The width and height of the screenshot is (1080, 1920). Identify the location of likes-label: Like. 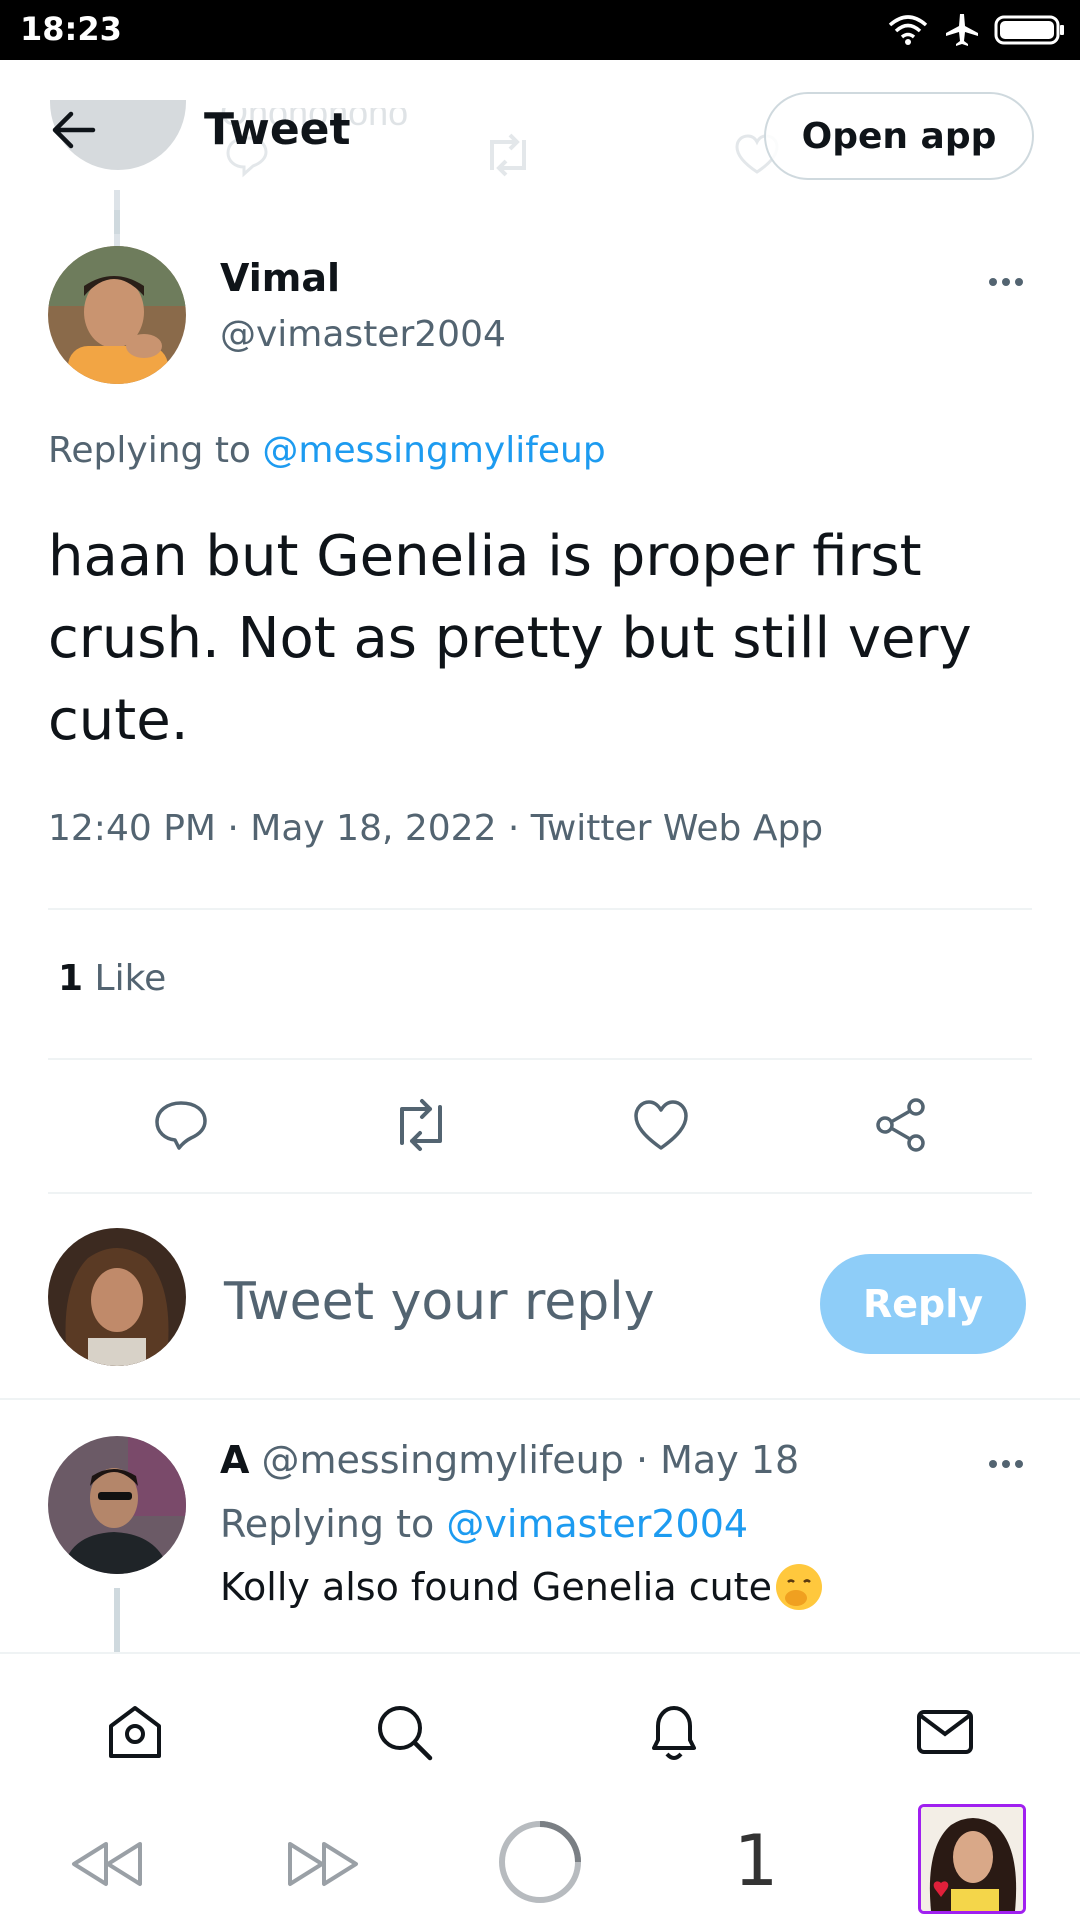
(130, 978).